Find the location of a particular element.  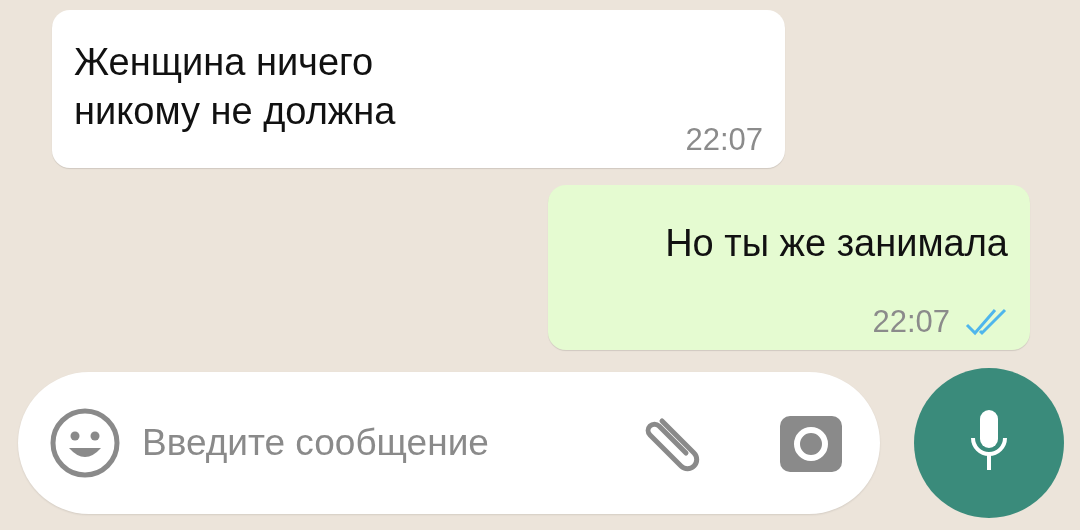

message-input-field: Введите сообщение is located at coordinates (390, 443).